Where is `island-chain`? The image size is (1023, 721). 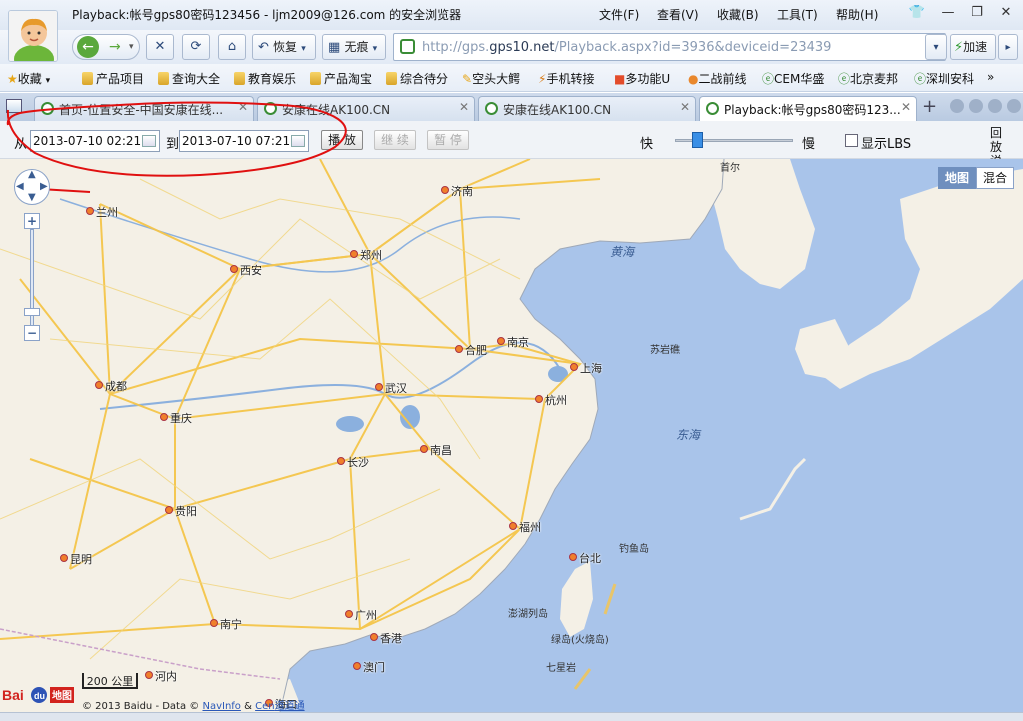 island-chain is located at coordinates (610, 599).